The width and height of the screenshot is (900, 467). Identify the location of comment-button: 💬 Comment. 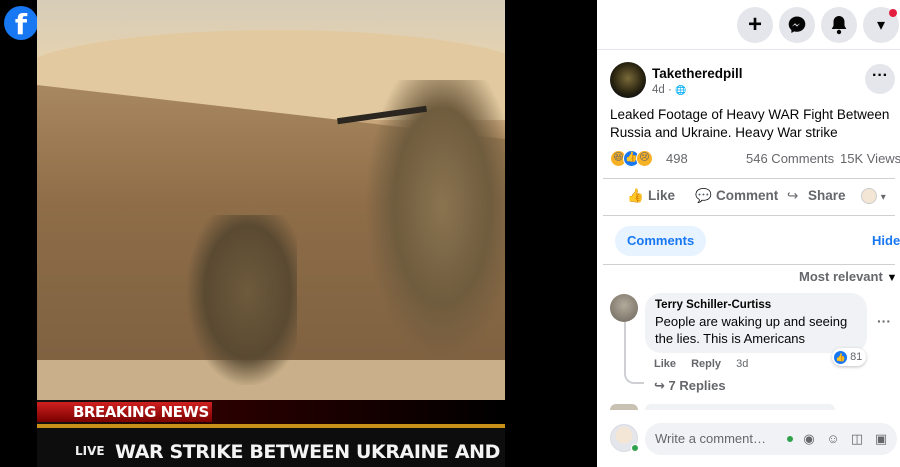
(736, 196).